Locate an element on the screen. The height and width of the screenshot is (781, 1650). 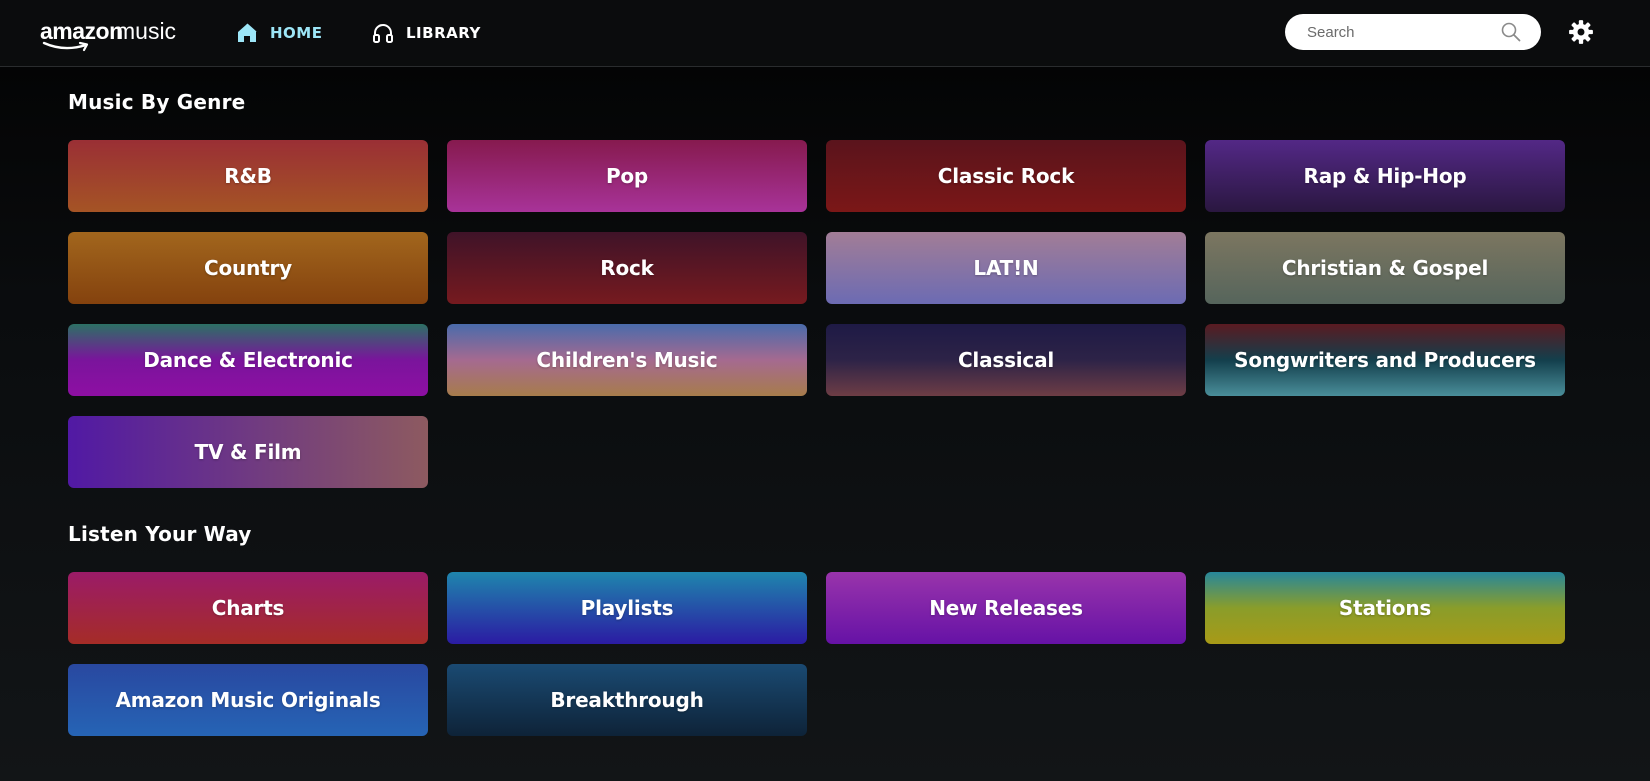
tile-label: Charts is located at coordinates (248, 608).